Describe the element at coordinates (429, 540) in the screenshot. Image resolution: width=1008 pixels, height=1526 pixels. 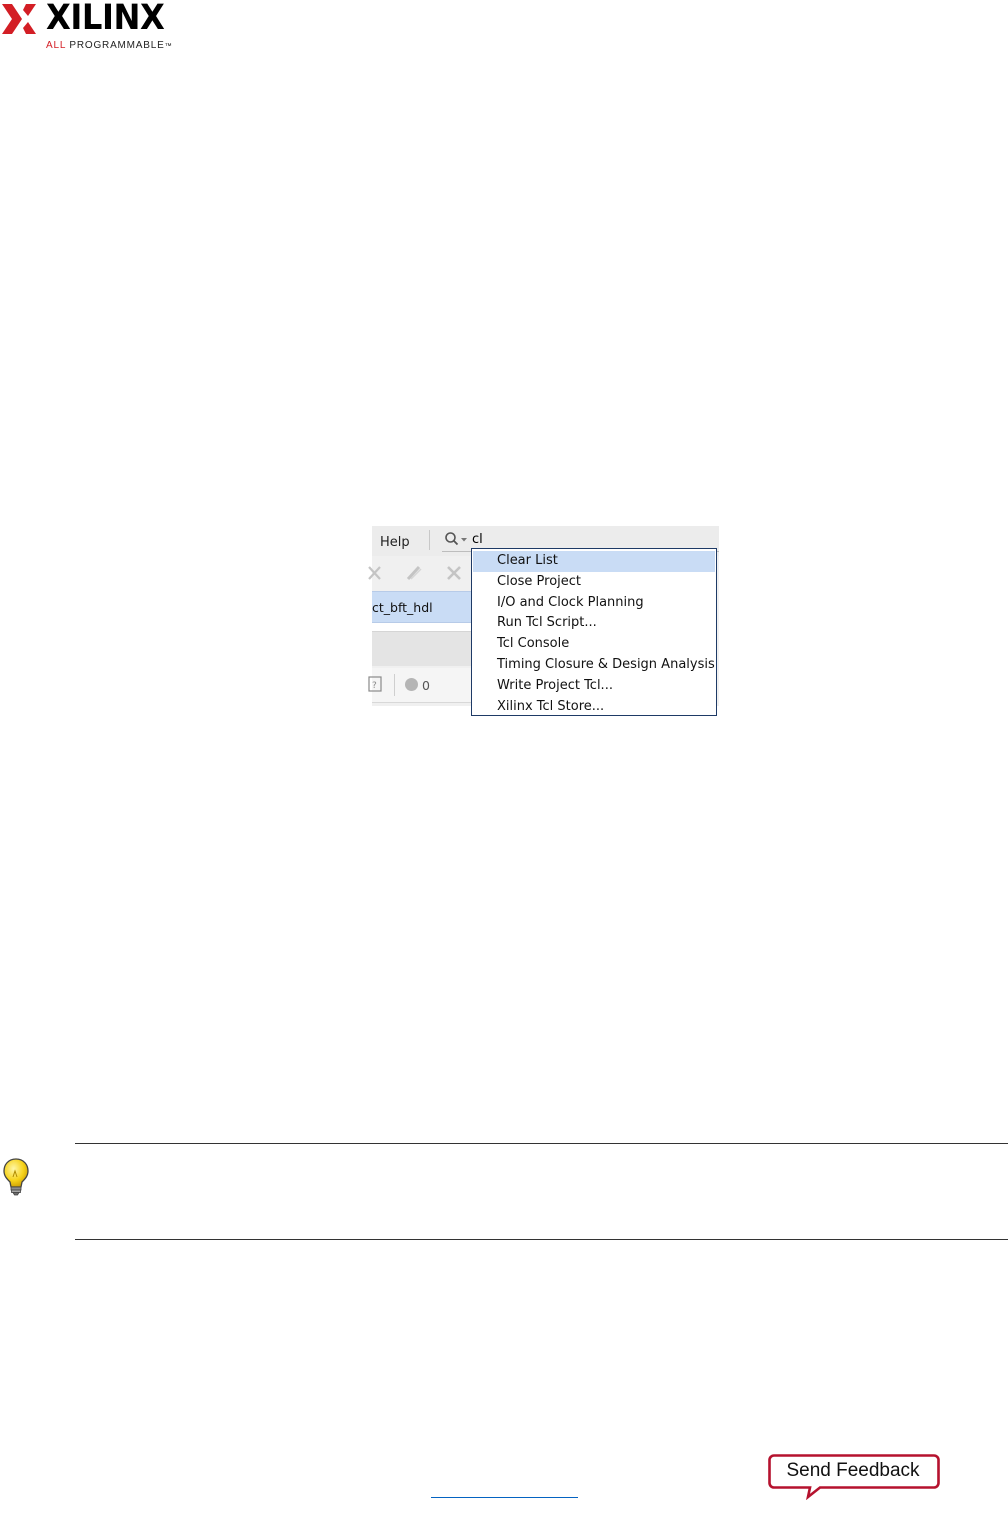
I see `menu-separator` at that location.